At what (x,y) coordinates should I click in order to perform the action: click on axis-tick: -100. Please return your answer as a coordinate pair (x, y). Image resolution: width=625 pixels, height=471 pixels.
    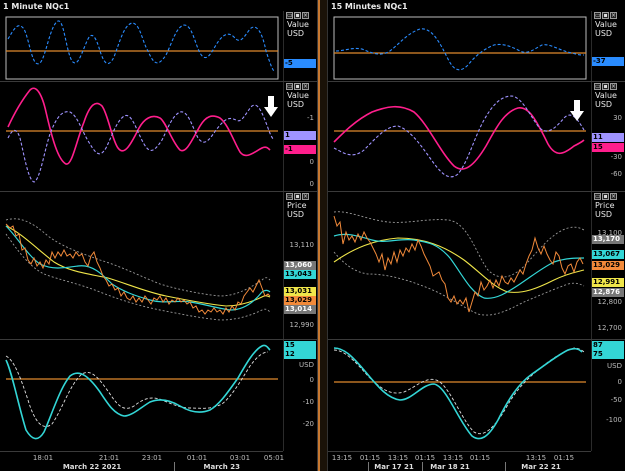
    Looking at the image, I should click on (614, 420).